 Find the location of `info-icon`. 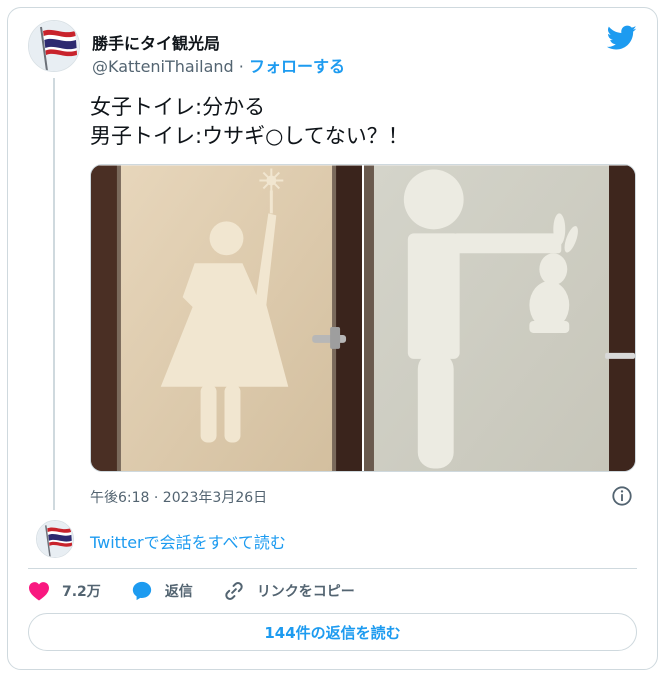

info-icon is located at coordinates (622, 496).